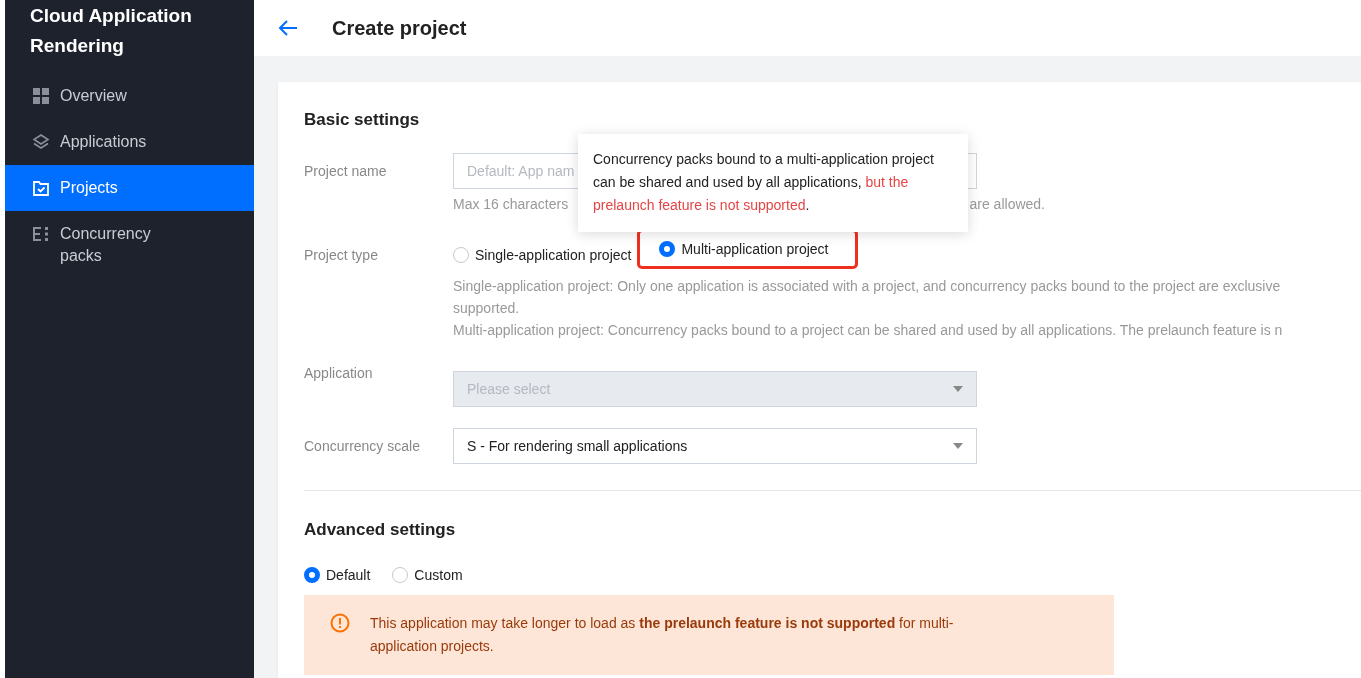 This screenshot has height=678, width=1361. Describe the element at coordinates (41, 188) in the screenshot. I see `folder-check-icon` at that location.